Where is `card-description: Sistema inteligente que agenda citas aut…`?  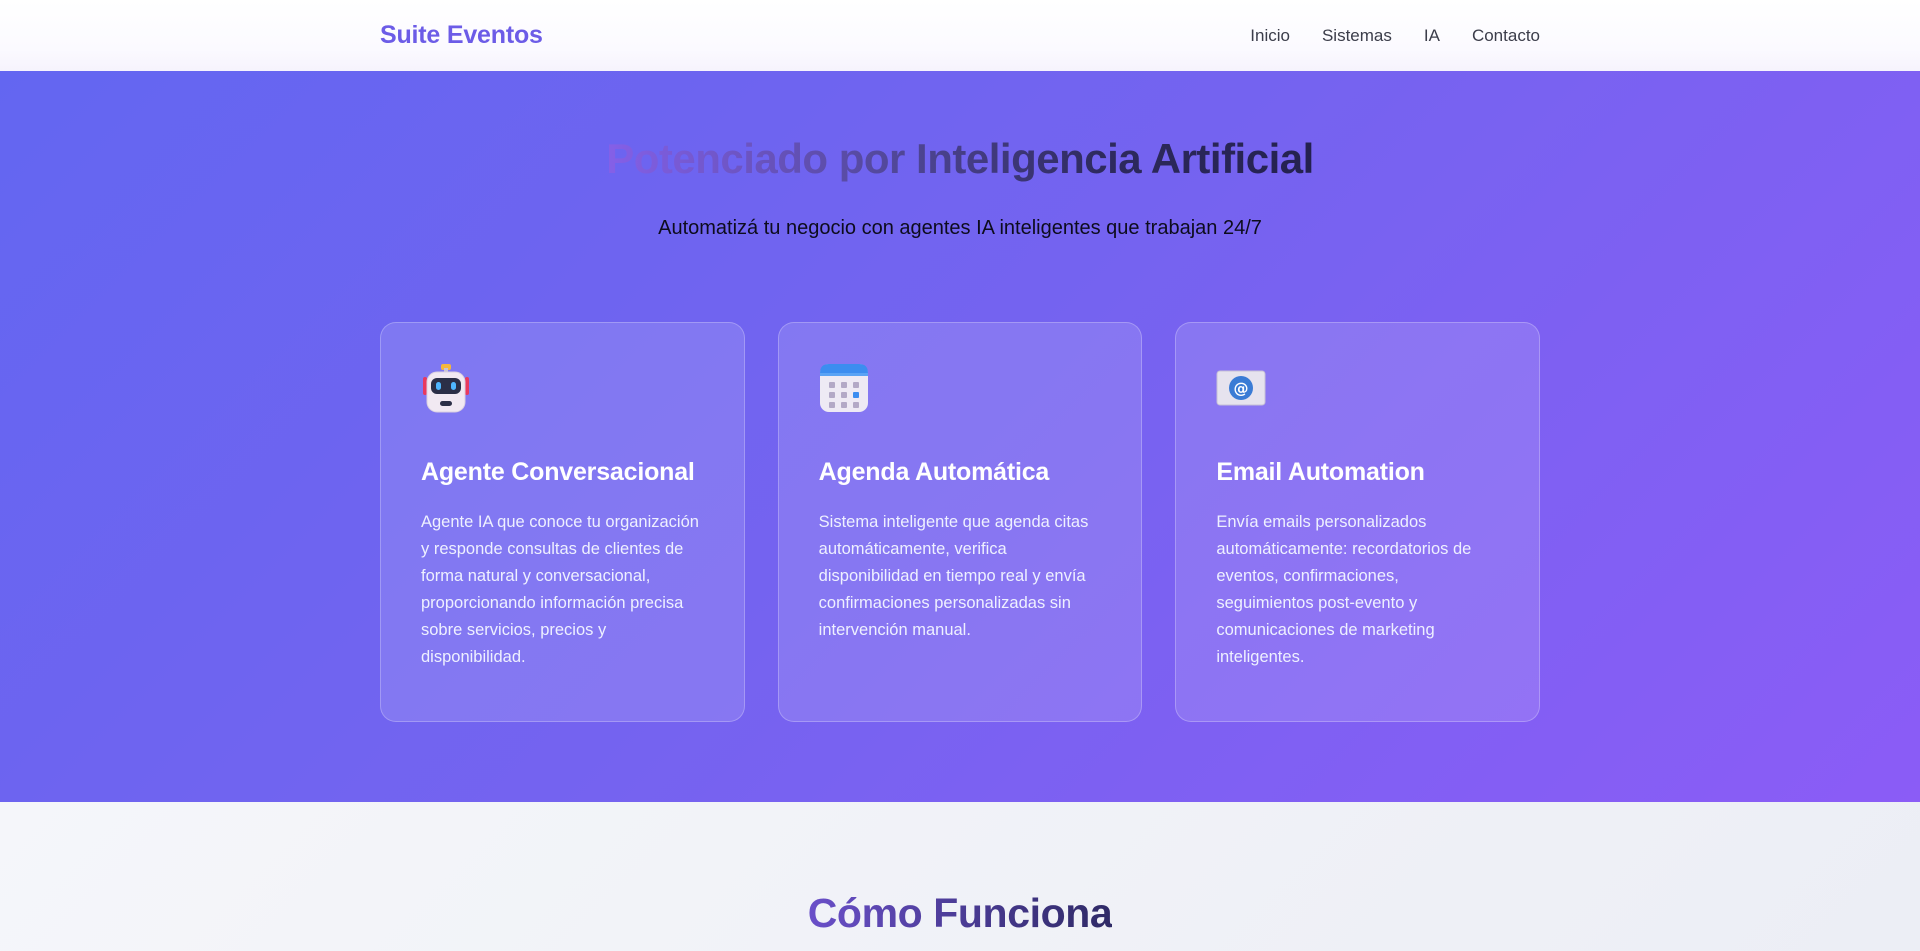 card-description: Sistema inteligente que agenda citas aut… is located at coordinates (953, 576).